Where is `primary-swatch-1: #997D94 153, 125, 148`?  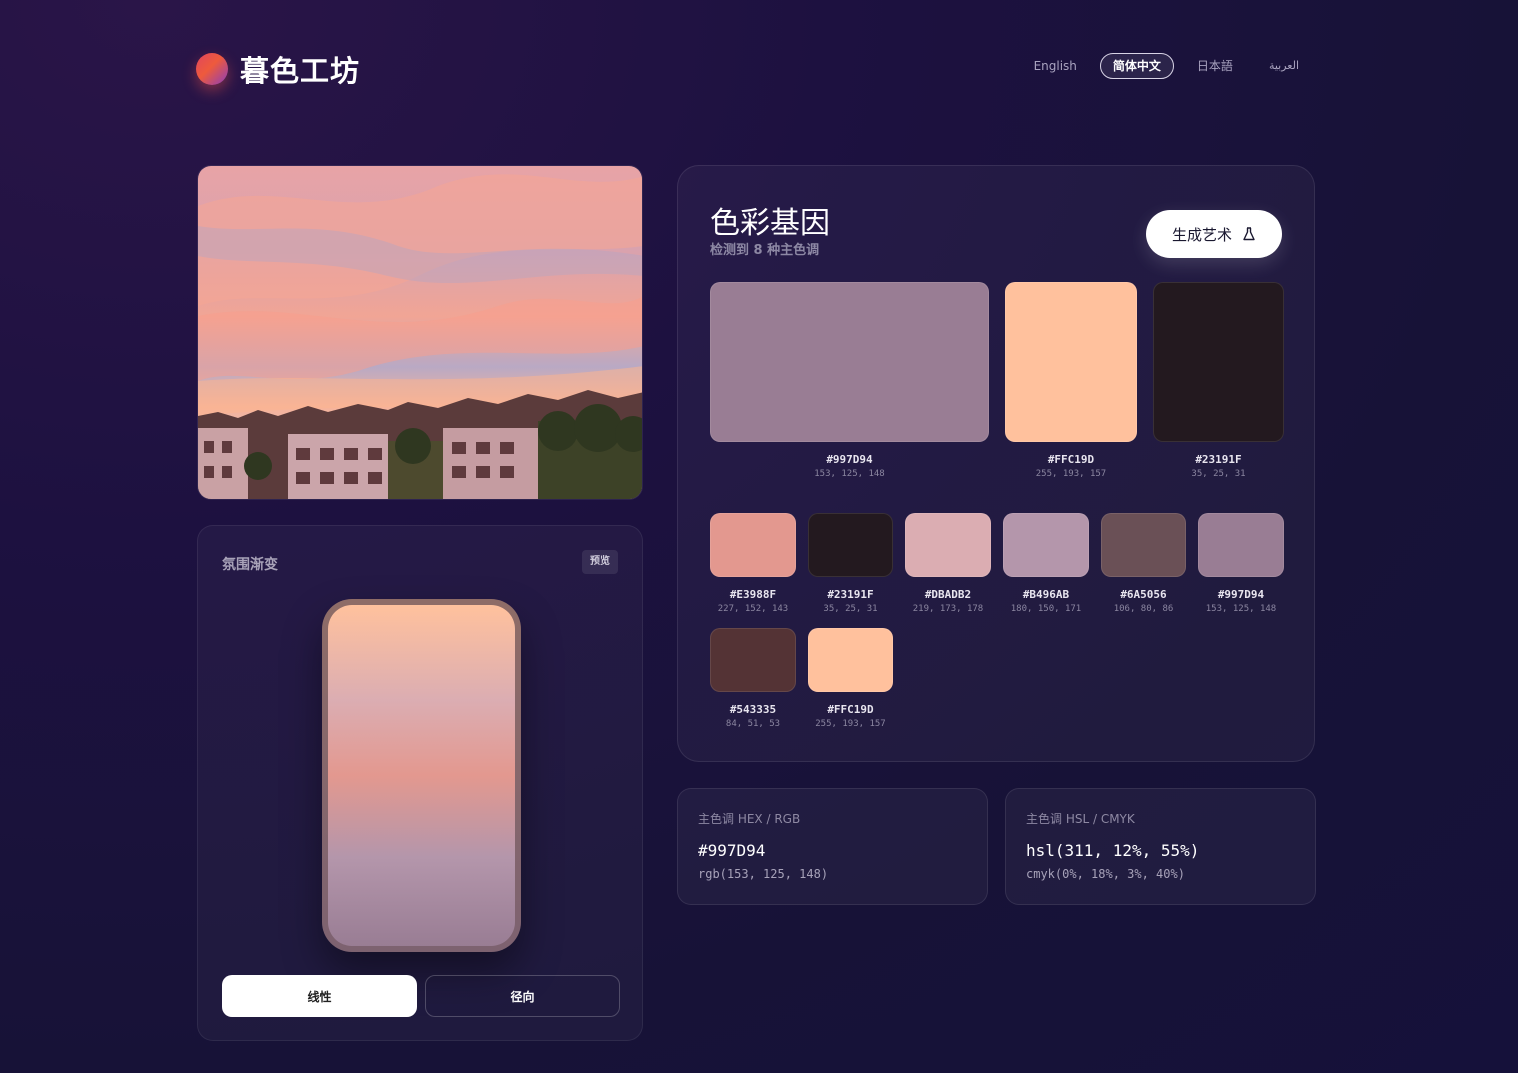 primary-swatch-1: #997D94 153, 125, 148 is located at coordinates (849, 380).